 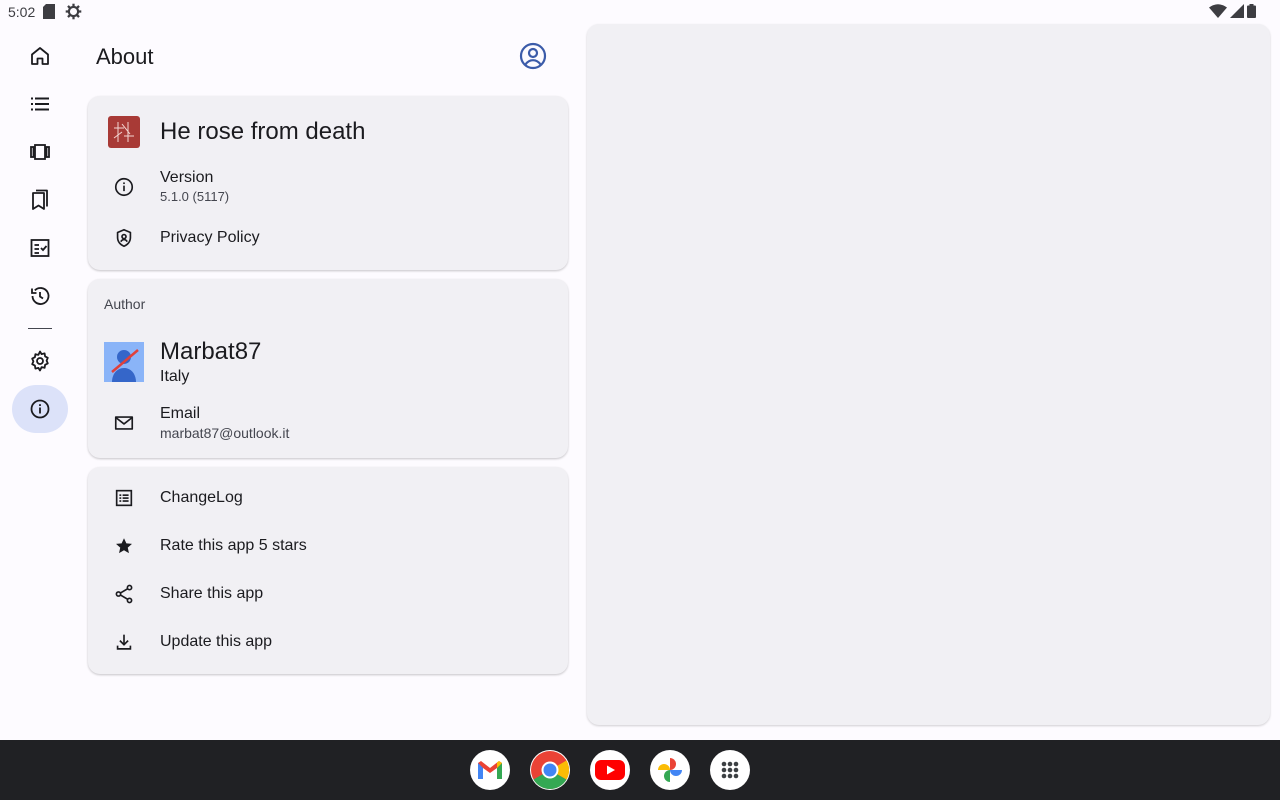 What do you see at coordinates (175, 376) in the screenshot?
I see `author-country: Italy` at bounding box center [175, 376].